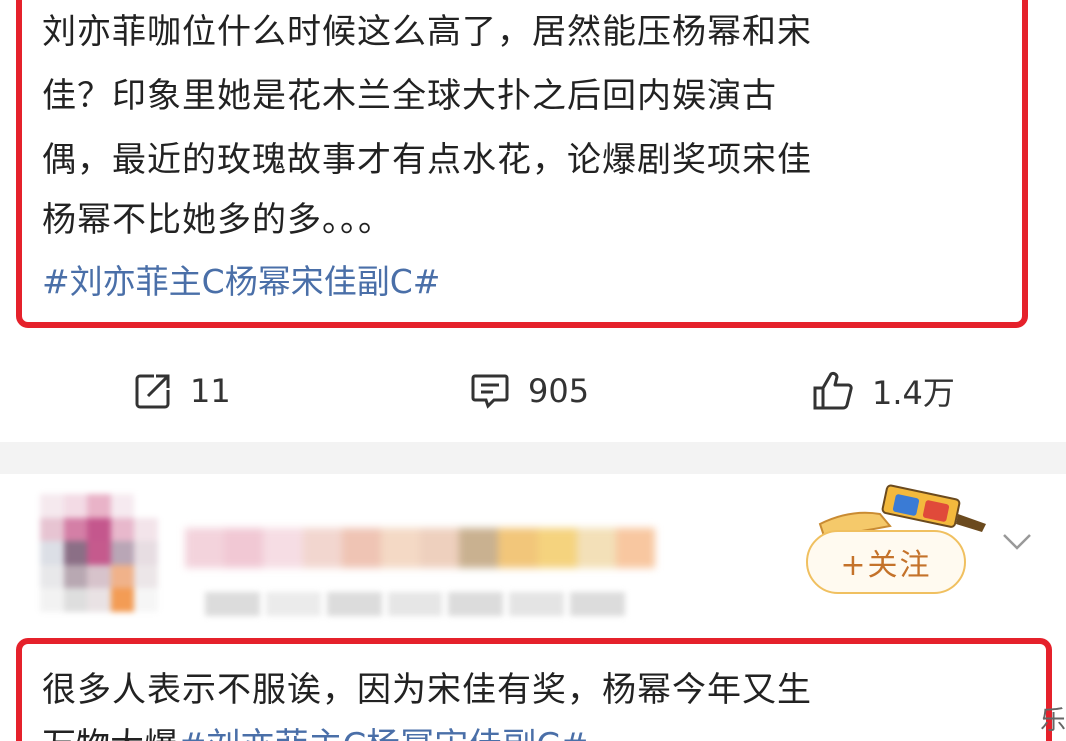 This screenshot has width=1066, height=741. What do you see at coordinates (886, 562) in the screenshot?
I see `follow-button: +关注` at bounding box center [886, 562].